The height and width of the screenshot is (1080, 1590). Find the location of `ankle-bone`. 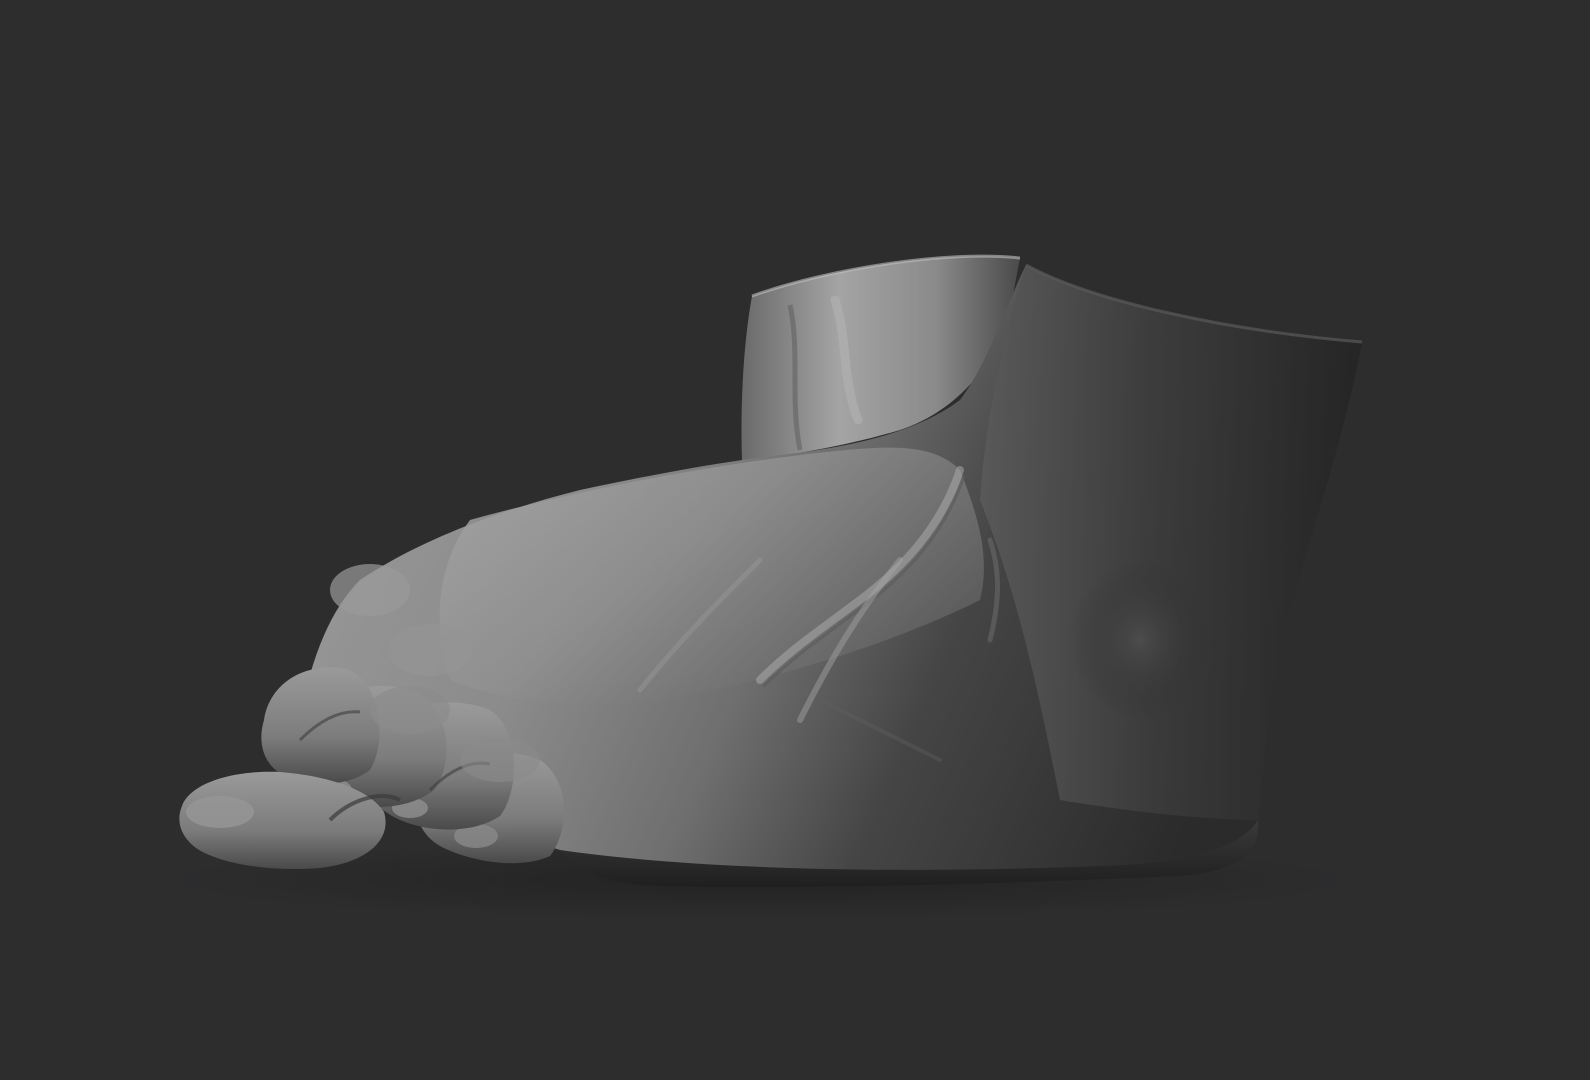

ankle-bone is located at coordinates (1140, 640).